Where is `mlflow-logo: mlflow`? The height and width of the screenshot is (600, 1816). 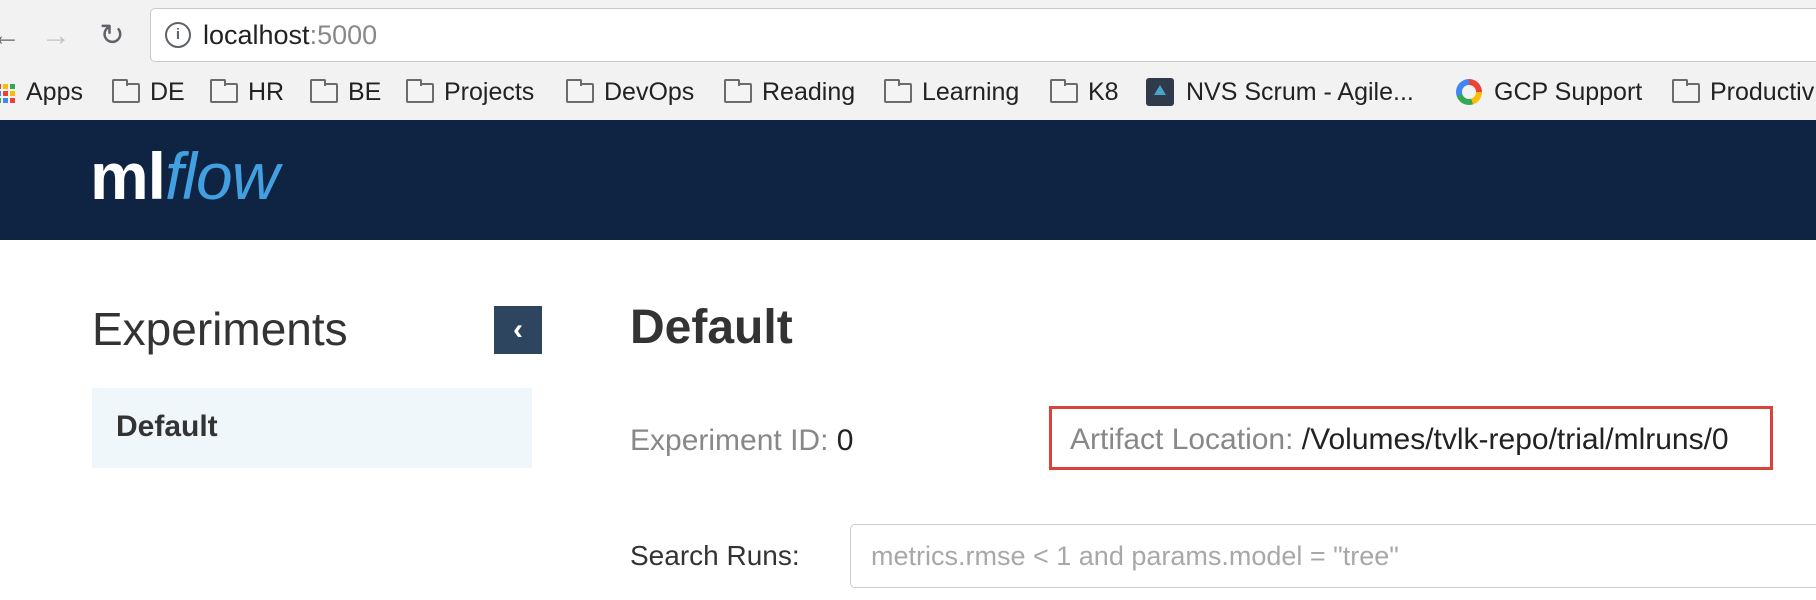 mlflow-logo: mlflow is located at coordinates (184, 176).